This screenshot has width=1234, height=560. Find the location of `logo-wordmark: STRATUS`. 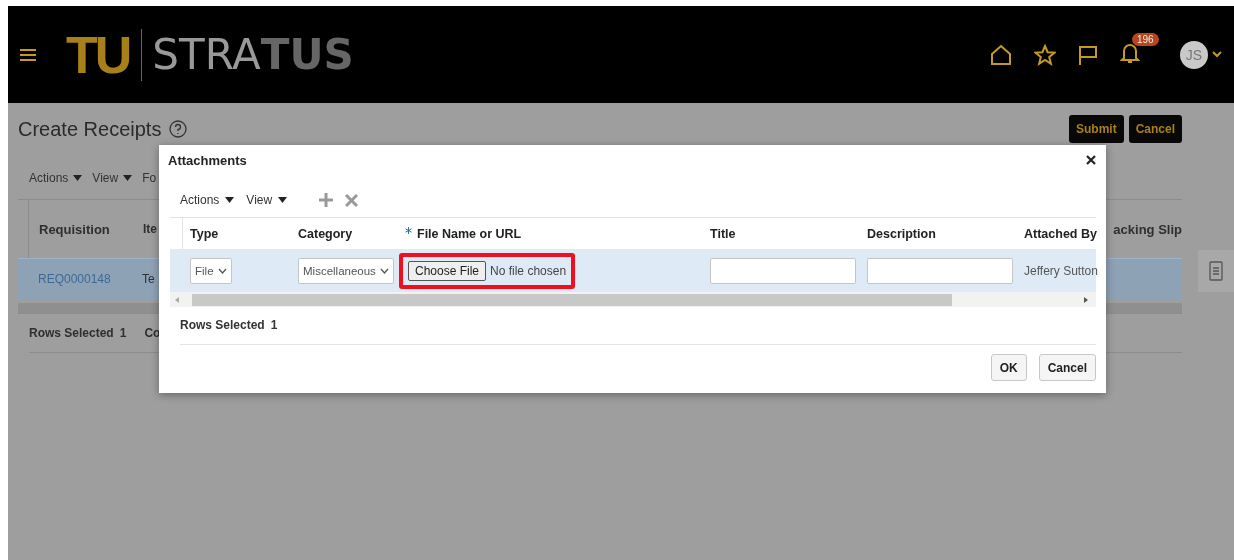

logo-wordmark: STRATUS is located at coordinates (253, 54).